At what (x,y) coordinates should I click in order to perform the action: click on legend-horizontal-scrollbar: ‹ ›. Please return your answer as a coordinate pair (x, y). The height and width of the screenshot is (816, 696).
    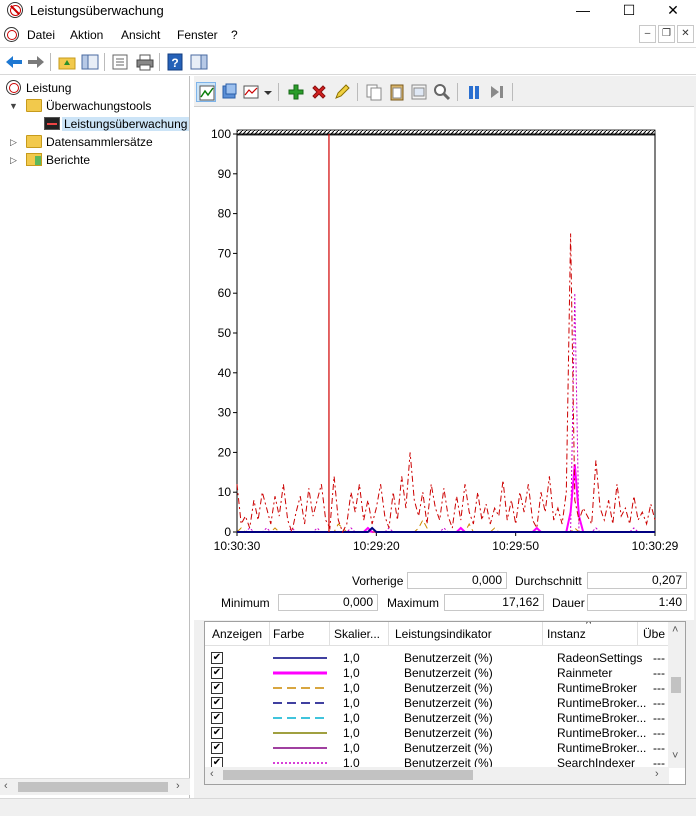
    Looking at the image, I should click on (437, 775).